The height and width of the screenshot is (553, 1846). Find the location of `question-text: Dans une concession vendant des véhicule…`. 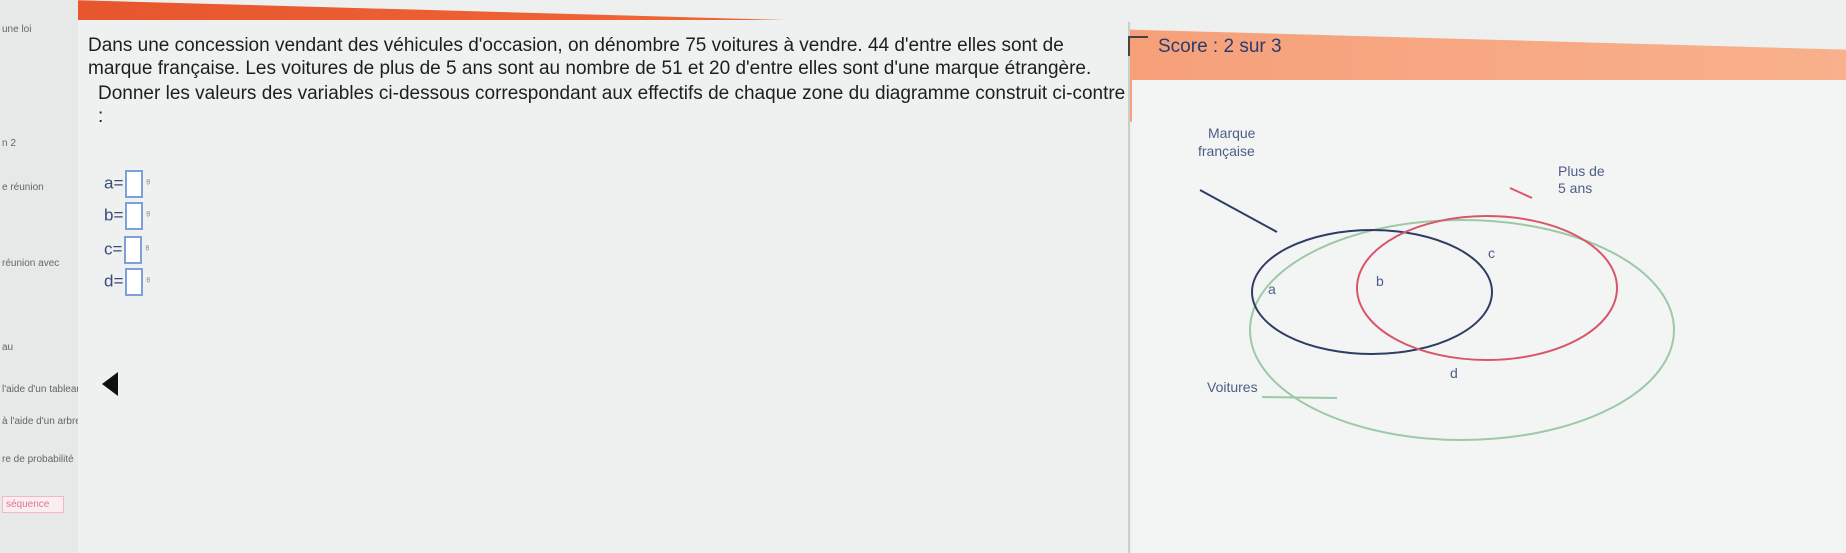

question-text: Dans une concession vendant des véhicule… is located at coordinates (608, 81).